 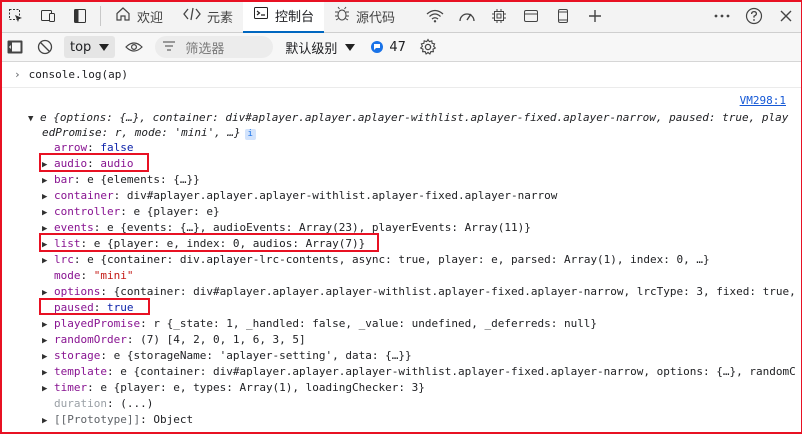 What do you see at coordinates (139, 16) in the screenshot?
I see `tab-welcome: 欢迎` at bounding box center [139, 16].